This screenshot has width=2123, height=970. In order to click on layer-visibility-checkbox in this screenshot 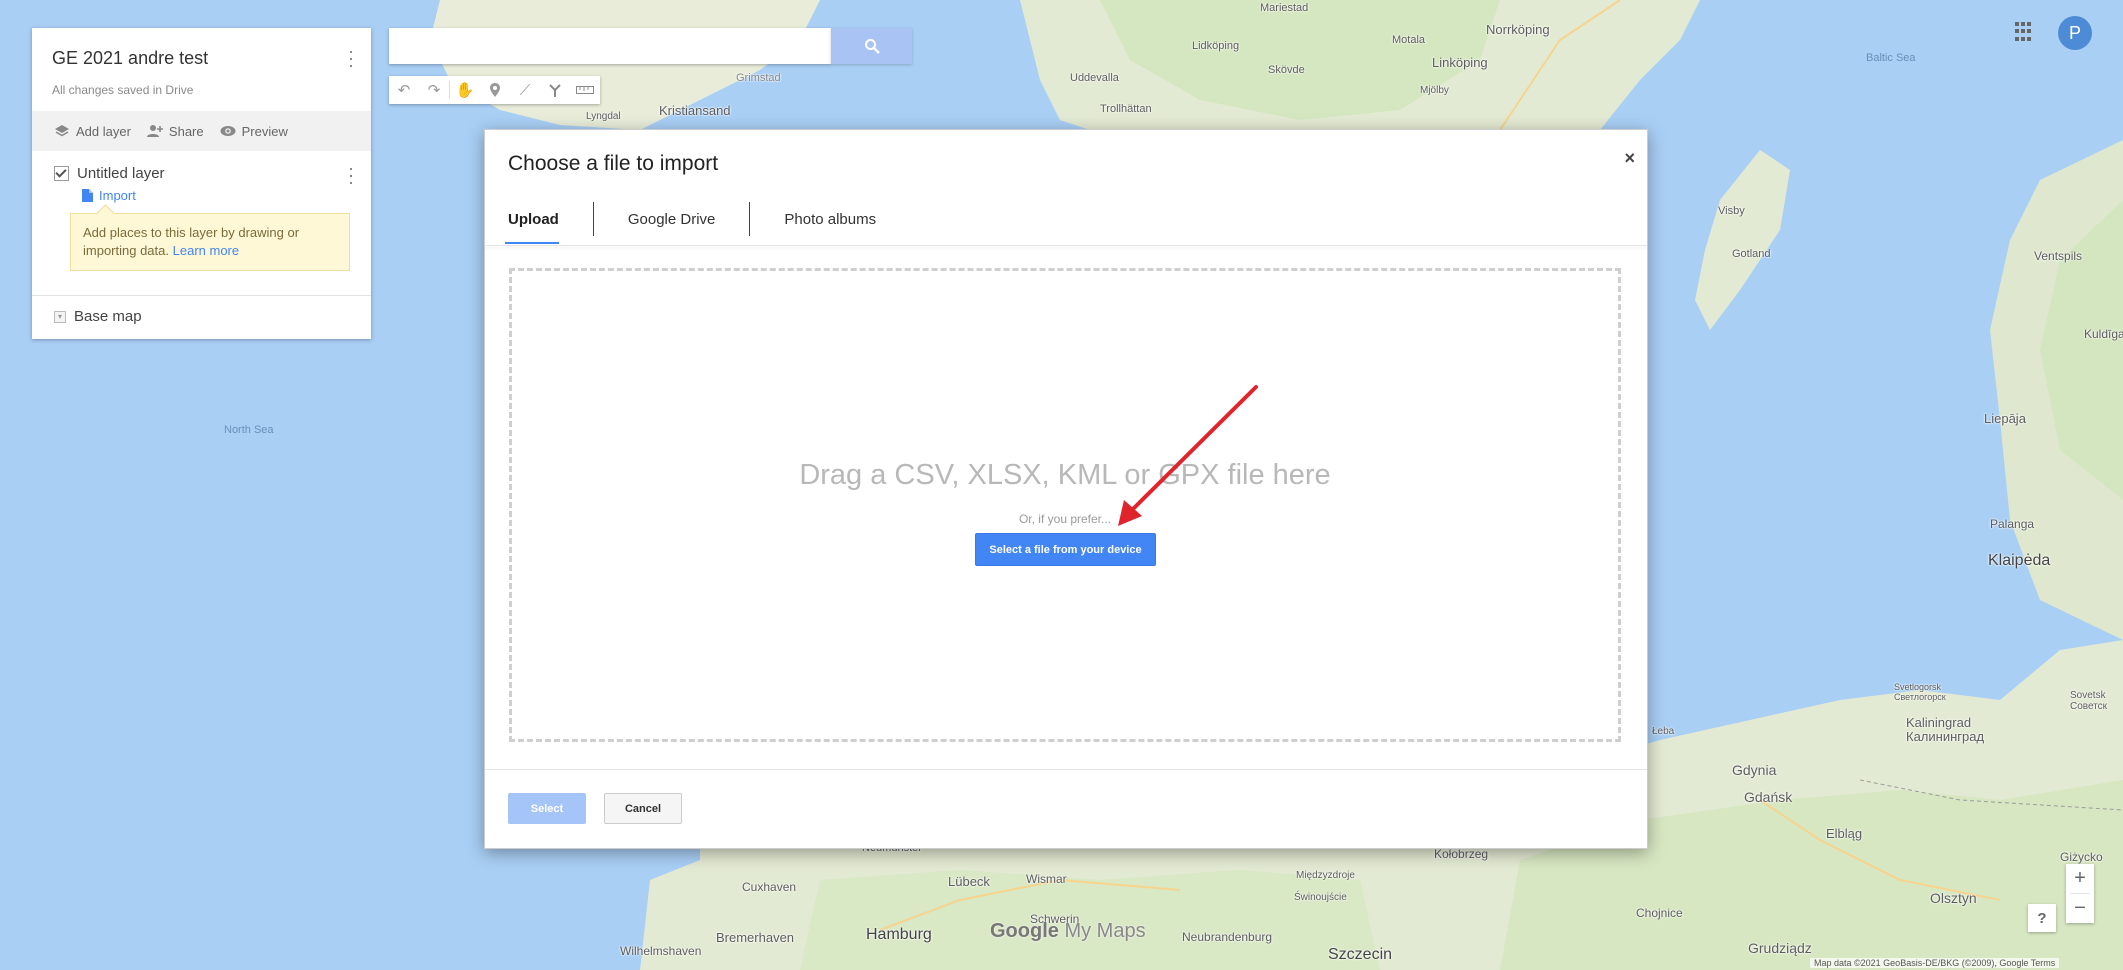, I will do `click(61, 173)`.